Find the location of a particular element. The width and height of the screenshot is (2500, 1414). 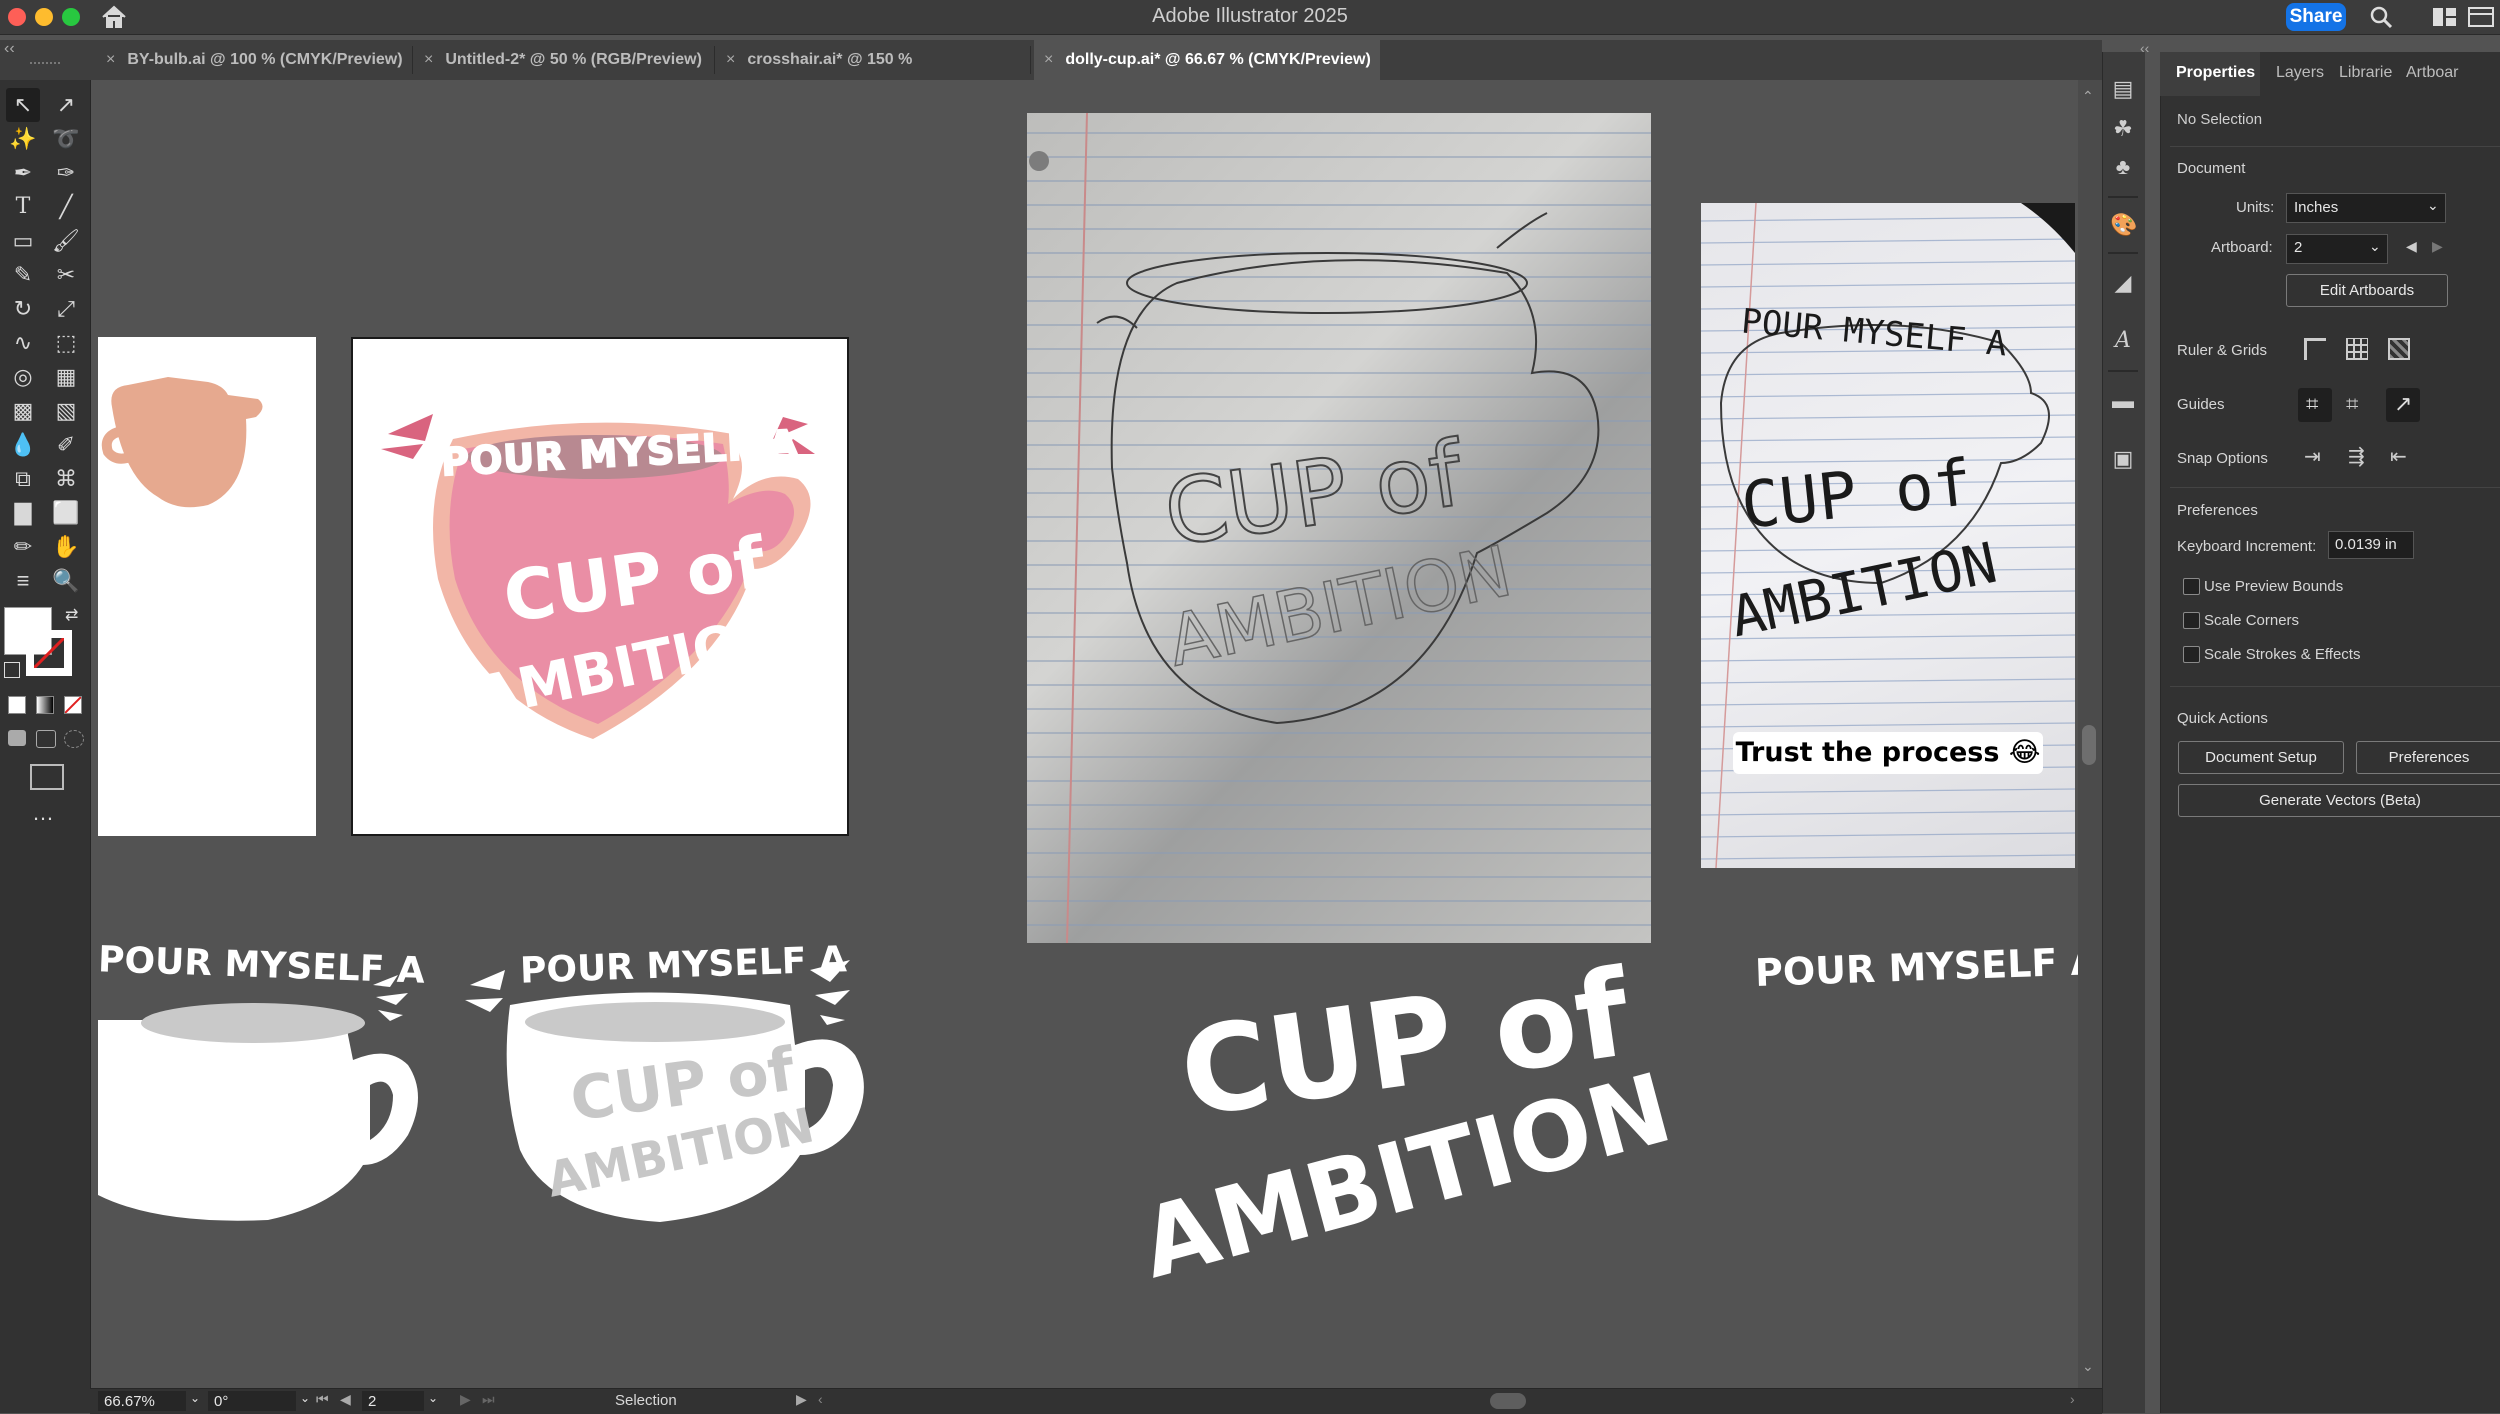

artboard-partial-left is located at coordinates (207, 586).